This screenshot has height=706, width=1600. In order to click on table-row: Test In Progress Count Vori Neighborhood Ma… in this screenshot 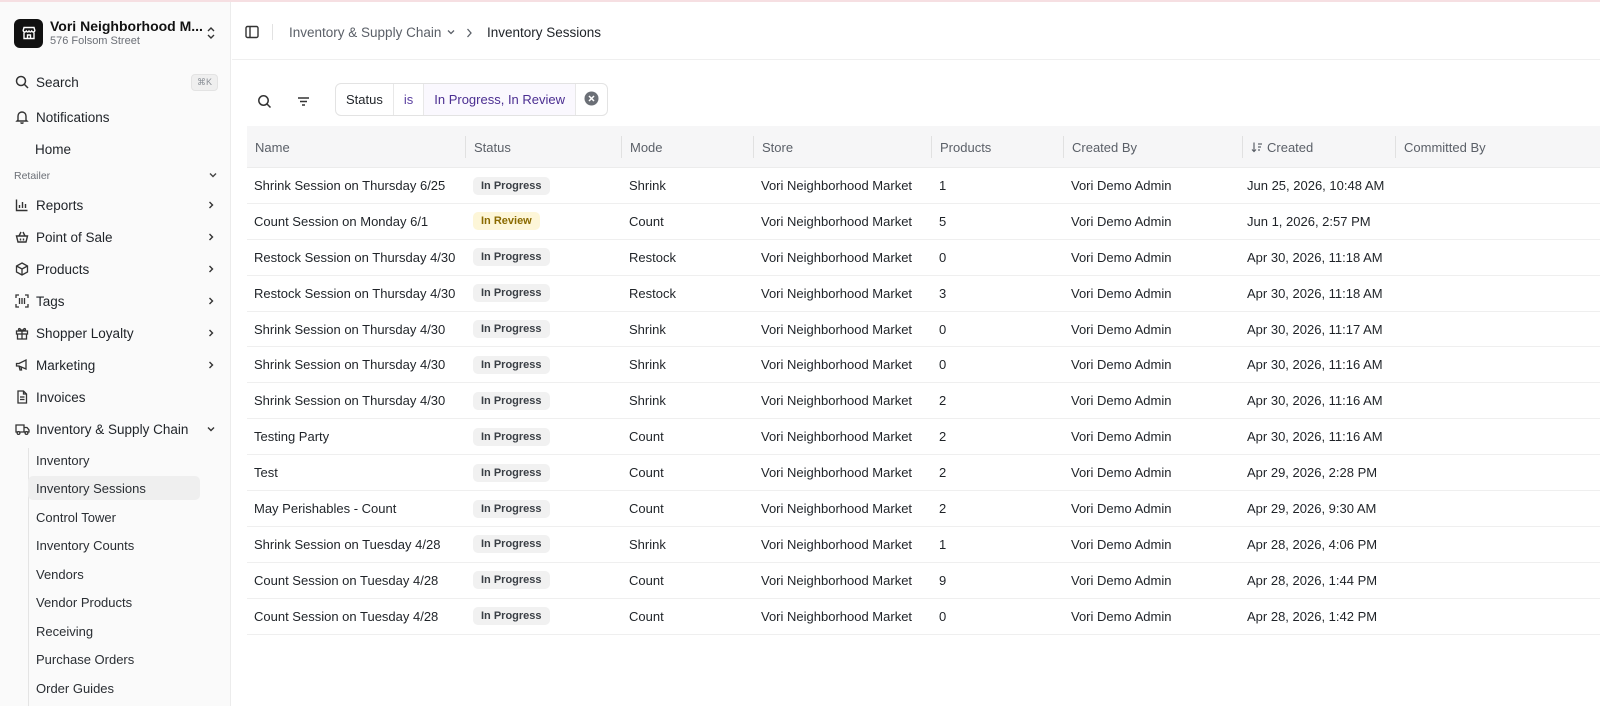, I will do `click(923, 473)`.